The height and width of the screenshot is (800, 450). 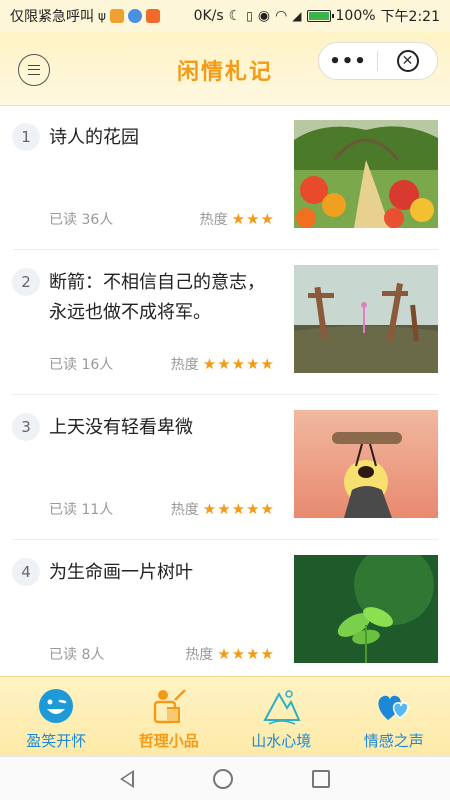 I want to click on tab-smile: 盈笑开怀, so click(x=56, y=717).